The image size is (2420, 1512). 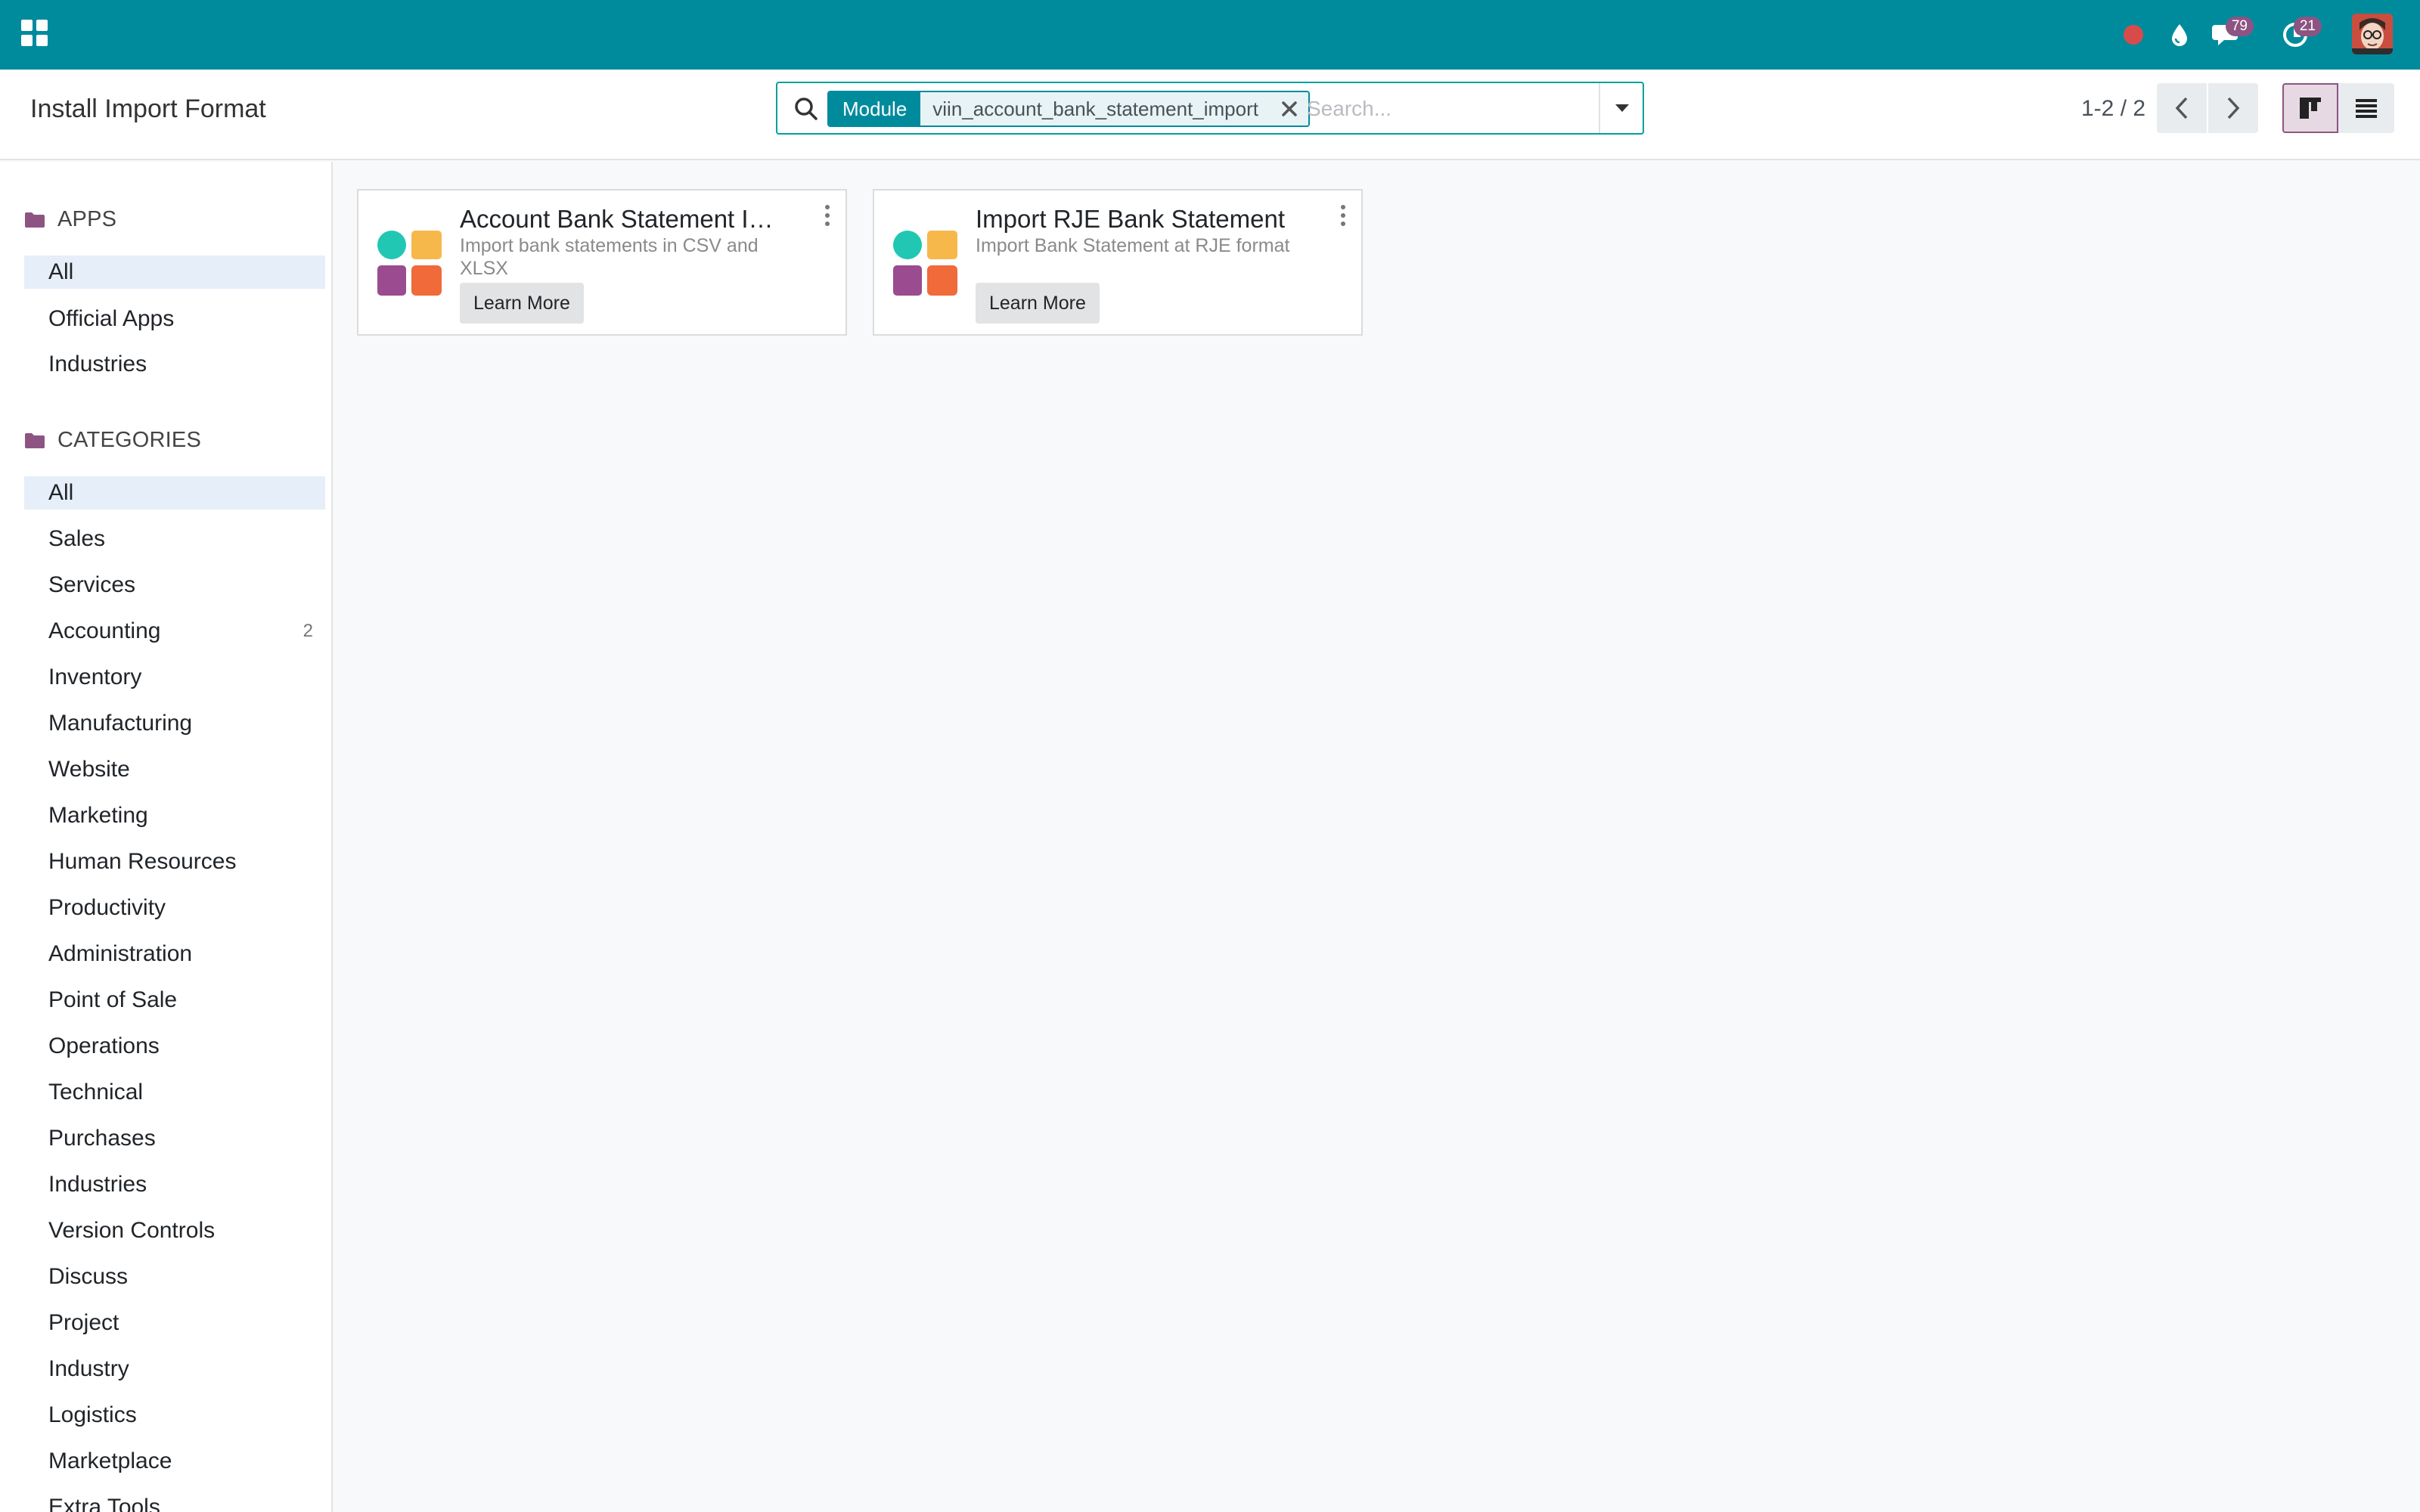 I want to click on sidebar-item-marketplace: Marketplace, so click(x=174, y=1461).